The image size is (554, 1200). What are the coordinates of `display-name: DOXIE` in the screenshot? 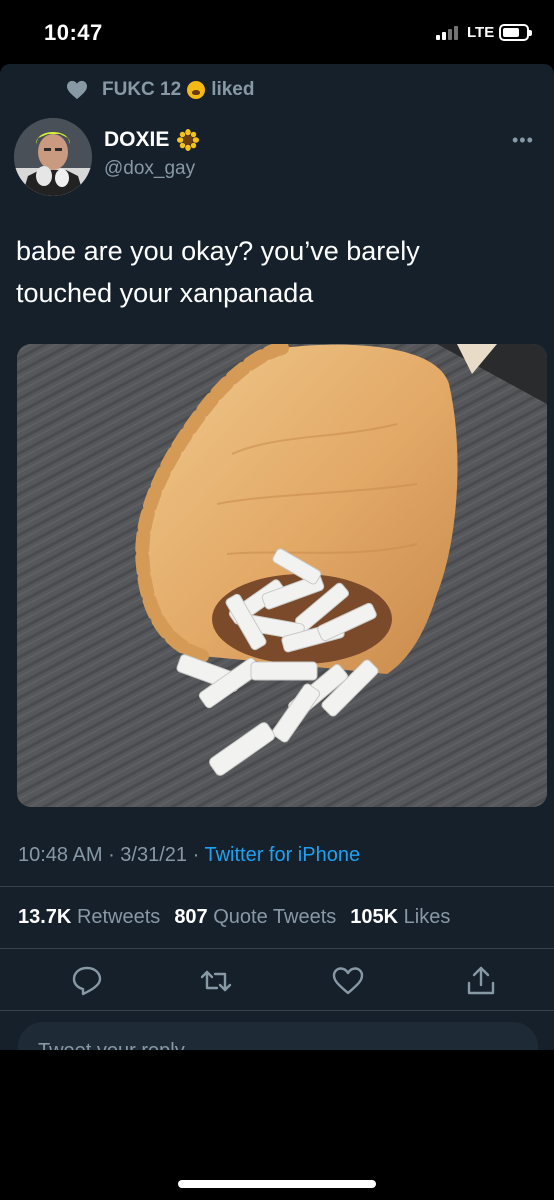 It's located at (137, 139).